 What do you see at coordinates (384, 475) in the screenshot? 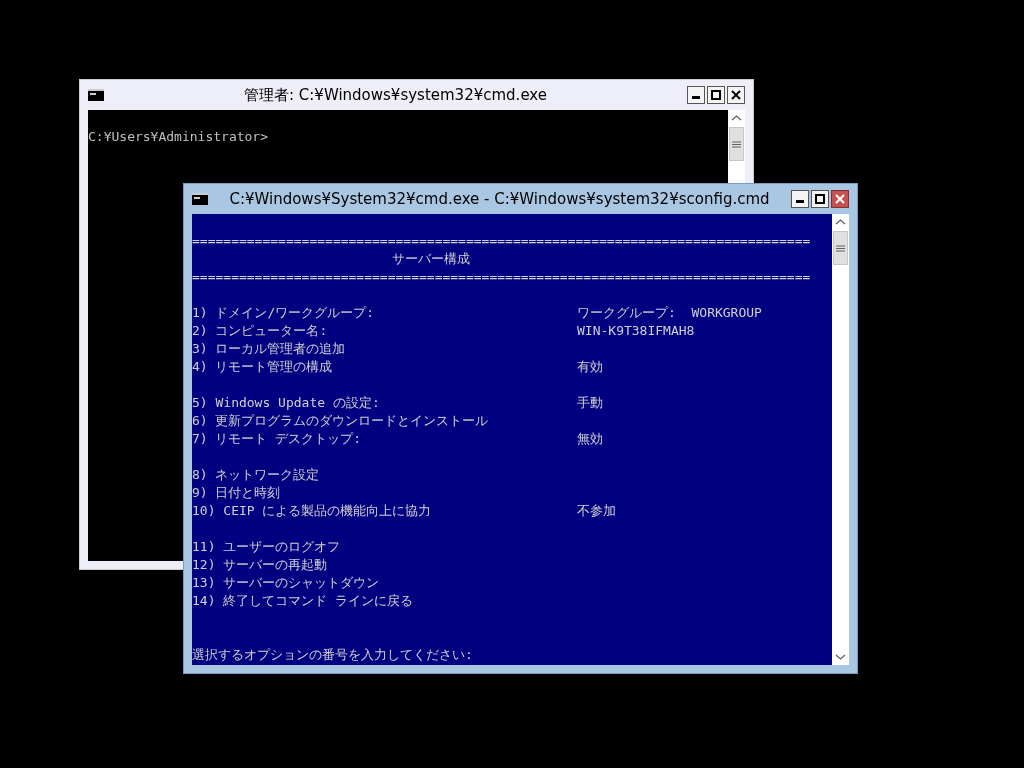
I see `menu-option: 8) ネットワーク設定` at bounding box center [384, 475].